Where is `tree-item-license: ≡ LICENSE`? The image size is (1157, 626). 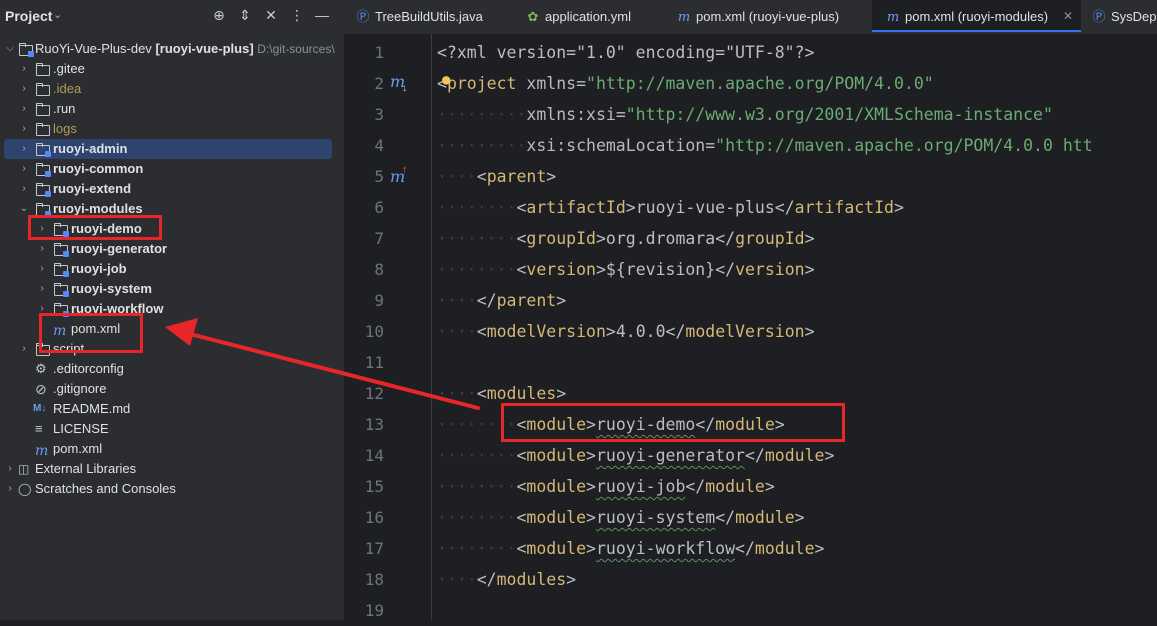 tree-item-license: ≡ LICENSE is located at coordinates (168, 429).